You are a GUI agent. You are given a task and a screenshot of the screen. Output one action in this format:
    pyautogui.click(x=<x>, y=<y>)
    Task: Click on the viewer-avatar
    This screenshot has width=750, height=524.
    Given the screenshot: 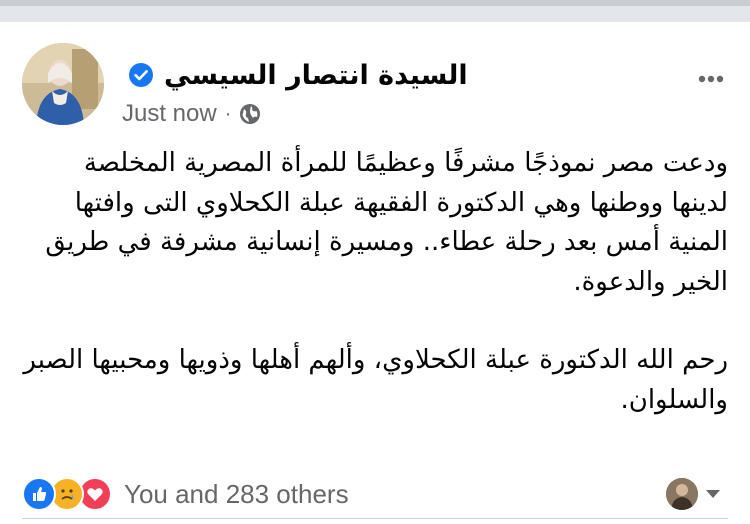 What is the action you would take?
    pyautogui.click(x=682, y=494)
    